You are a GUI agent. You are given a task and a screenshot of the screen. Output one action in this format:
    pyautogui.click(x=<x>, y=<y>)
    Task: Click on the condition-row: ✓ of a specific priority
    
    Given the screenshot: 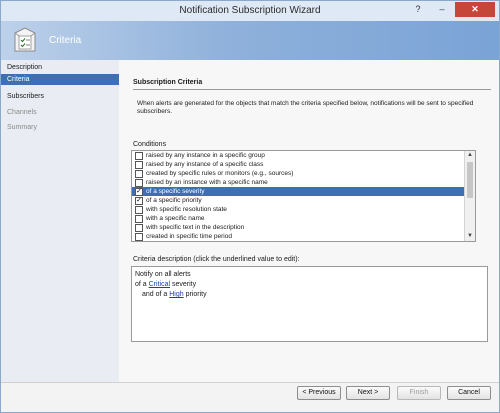 What is the action you would take?
    pyautogui.click(x=298, y=200)
    